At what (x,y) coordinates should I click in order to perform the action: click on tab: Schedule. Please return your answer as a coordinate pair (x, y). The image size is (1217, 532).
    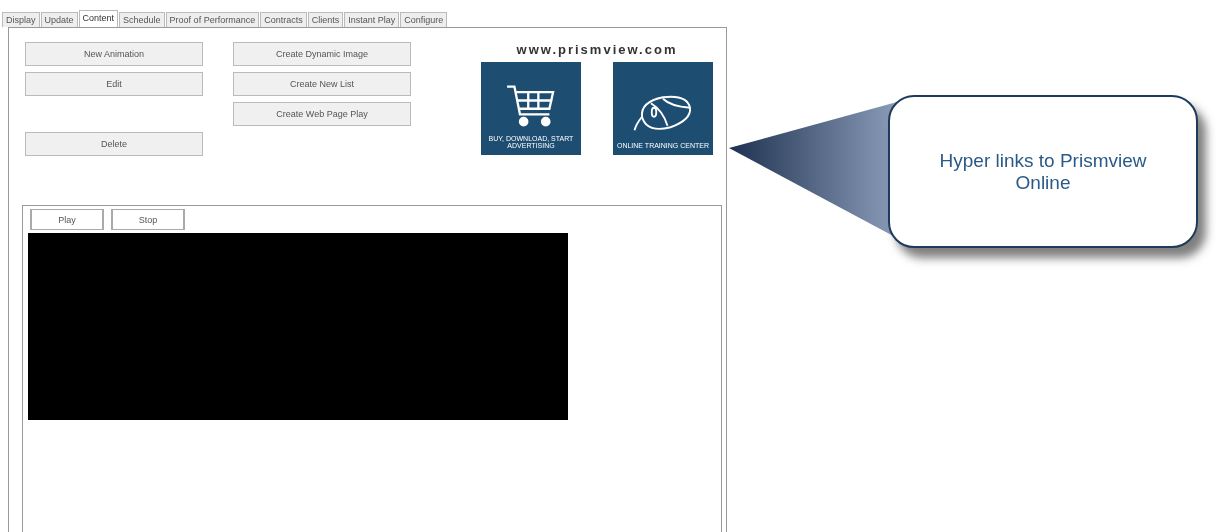
    Looking at the image, I should click on (142, 19).